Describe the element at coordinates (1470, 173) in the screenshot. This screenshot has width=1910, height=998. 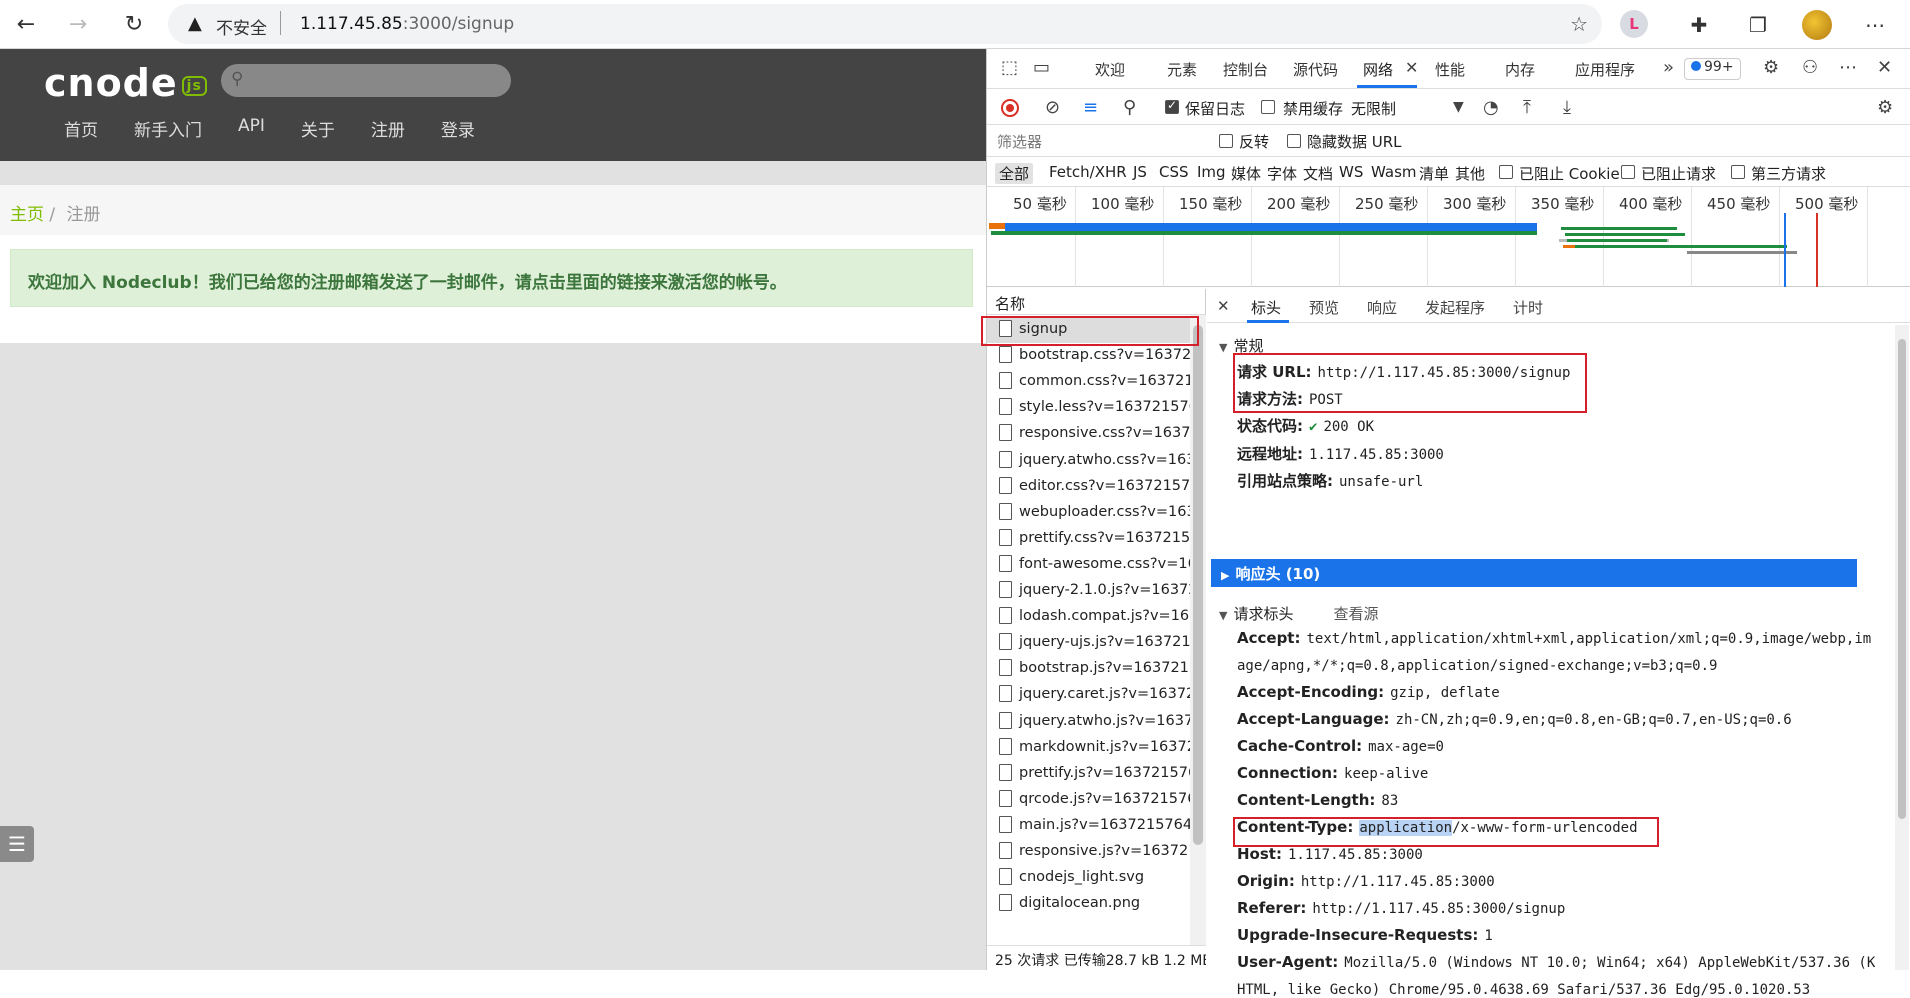
I see `type-other: 其他` at that location.